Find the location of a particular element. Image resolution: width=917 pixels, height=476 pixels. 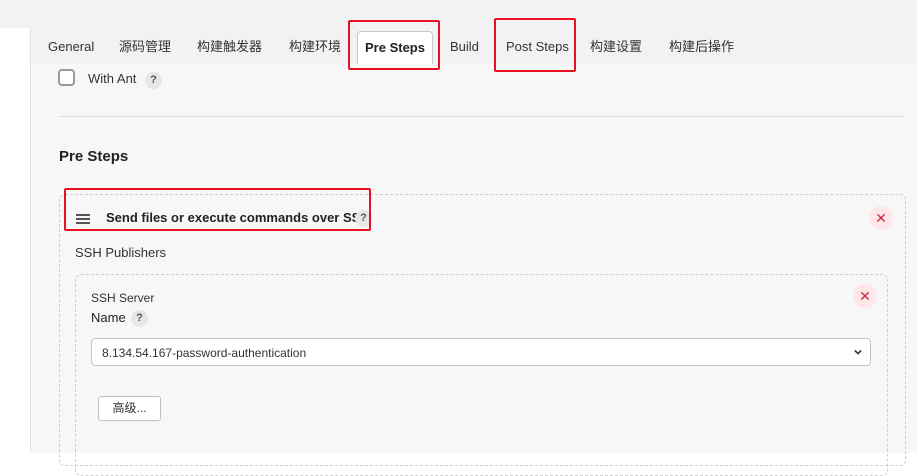

ssh-server-label: SSH Server is located at coordinates (123, 298).